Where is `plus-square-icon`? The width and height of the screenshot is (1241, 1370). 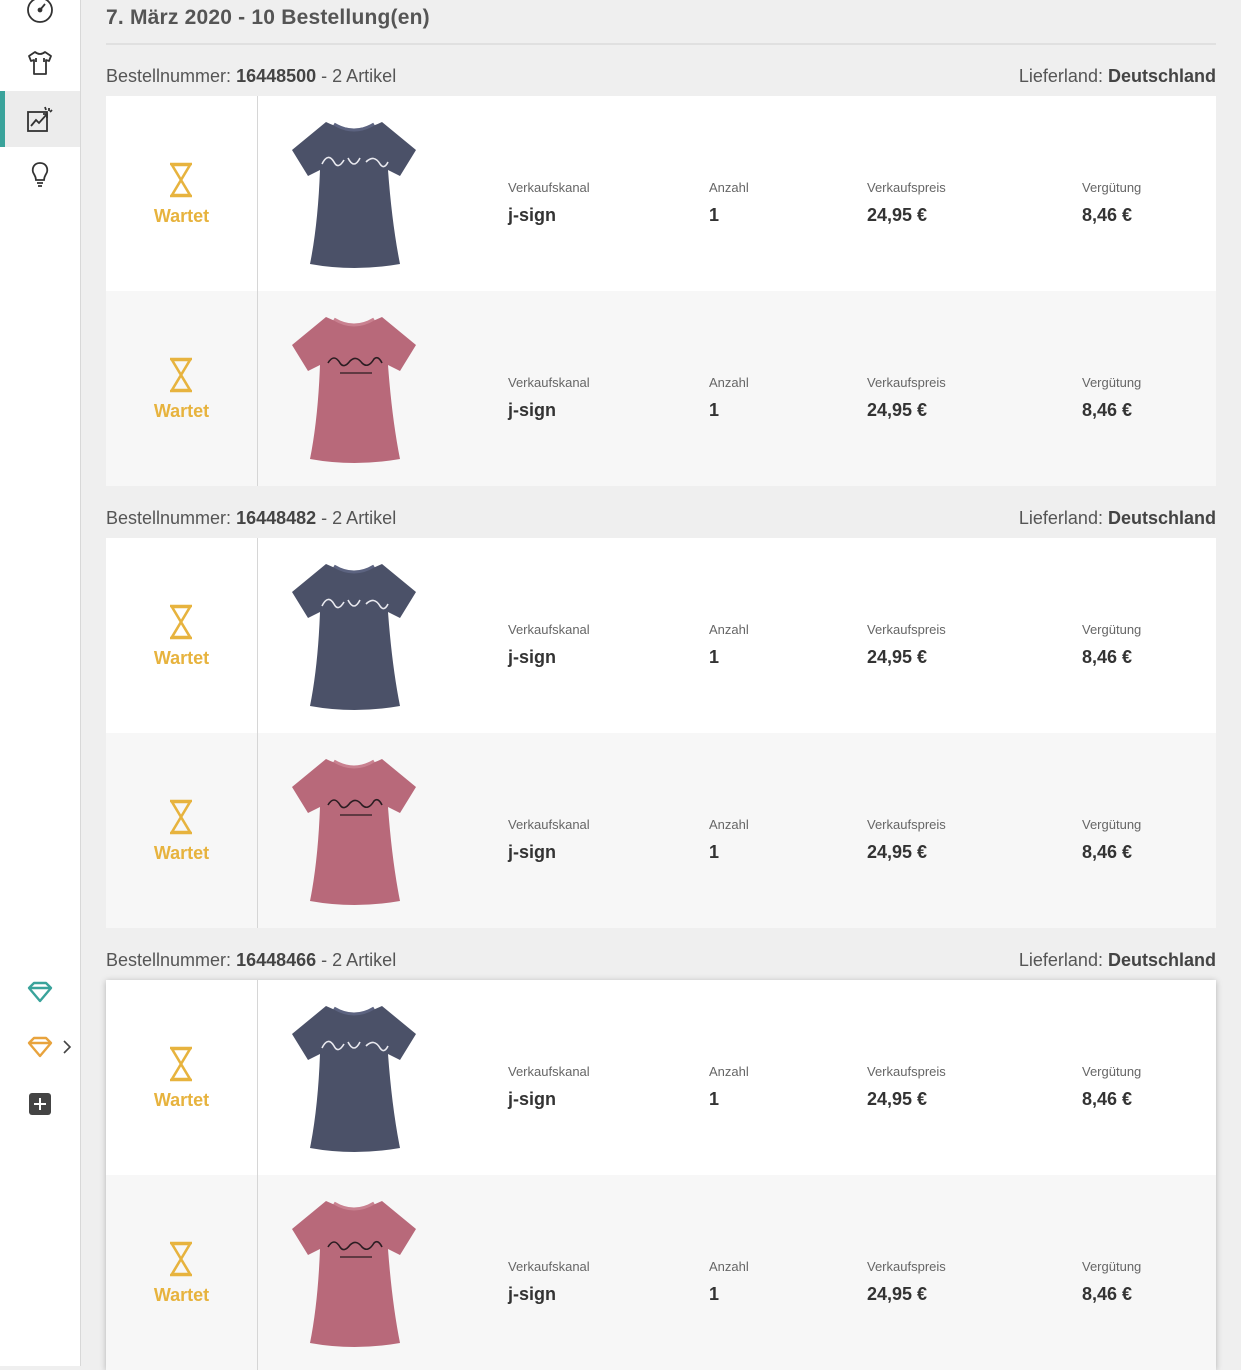 plus-square-icon is located at coordinates (40, 1104).